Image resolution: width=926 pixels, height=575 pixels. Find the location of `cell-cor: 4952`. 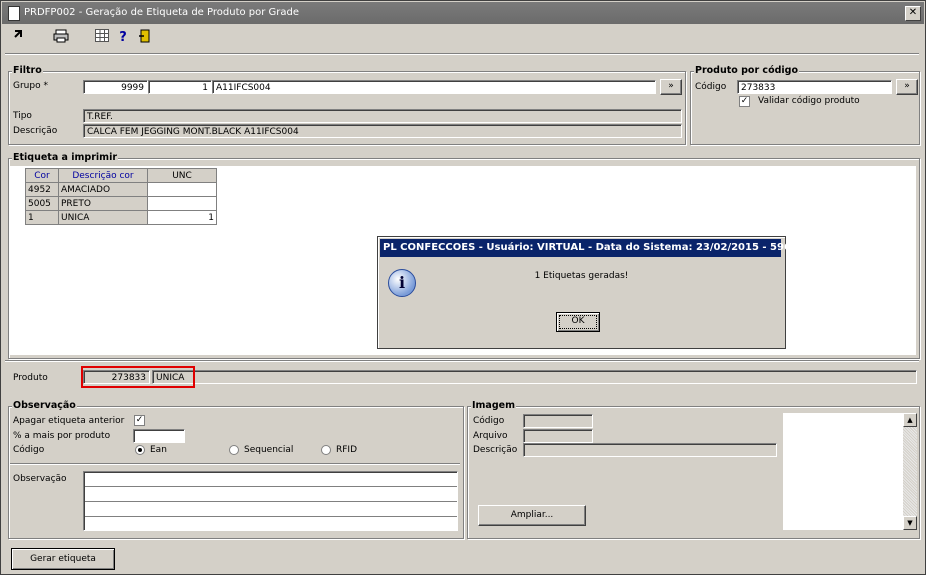

cell-cor: 4952 is located at coordinates (42, 189).